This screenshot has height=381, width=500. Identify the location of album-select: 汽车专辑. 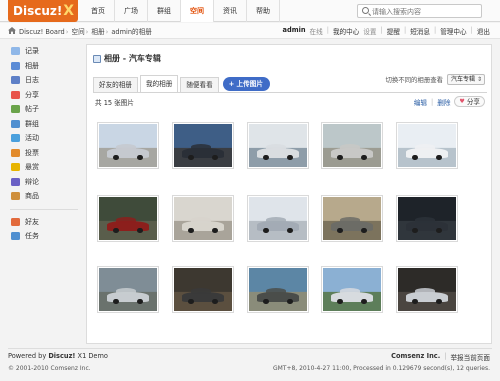
(466, 79).